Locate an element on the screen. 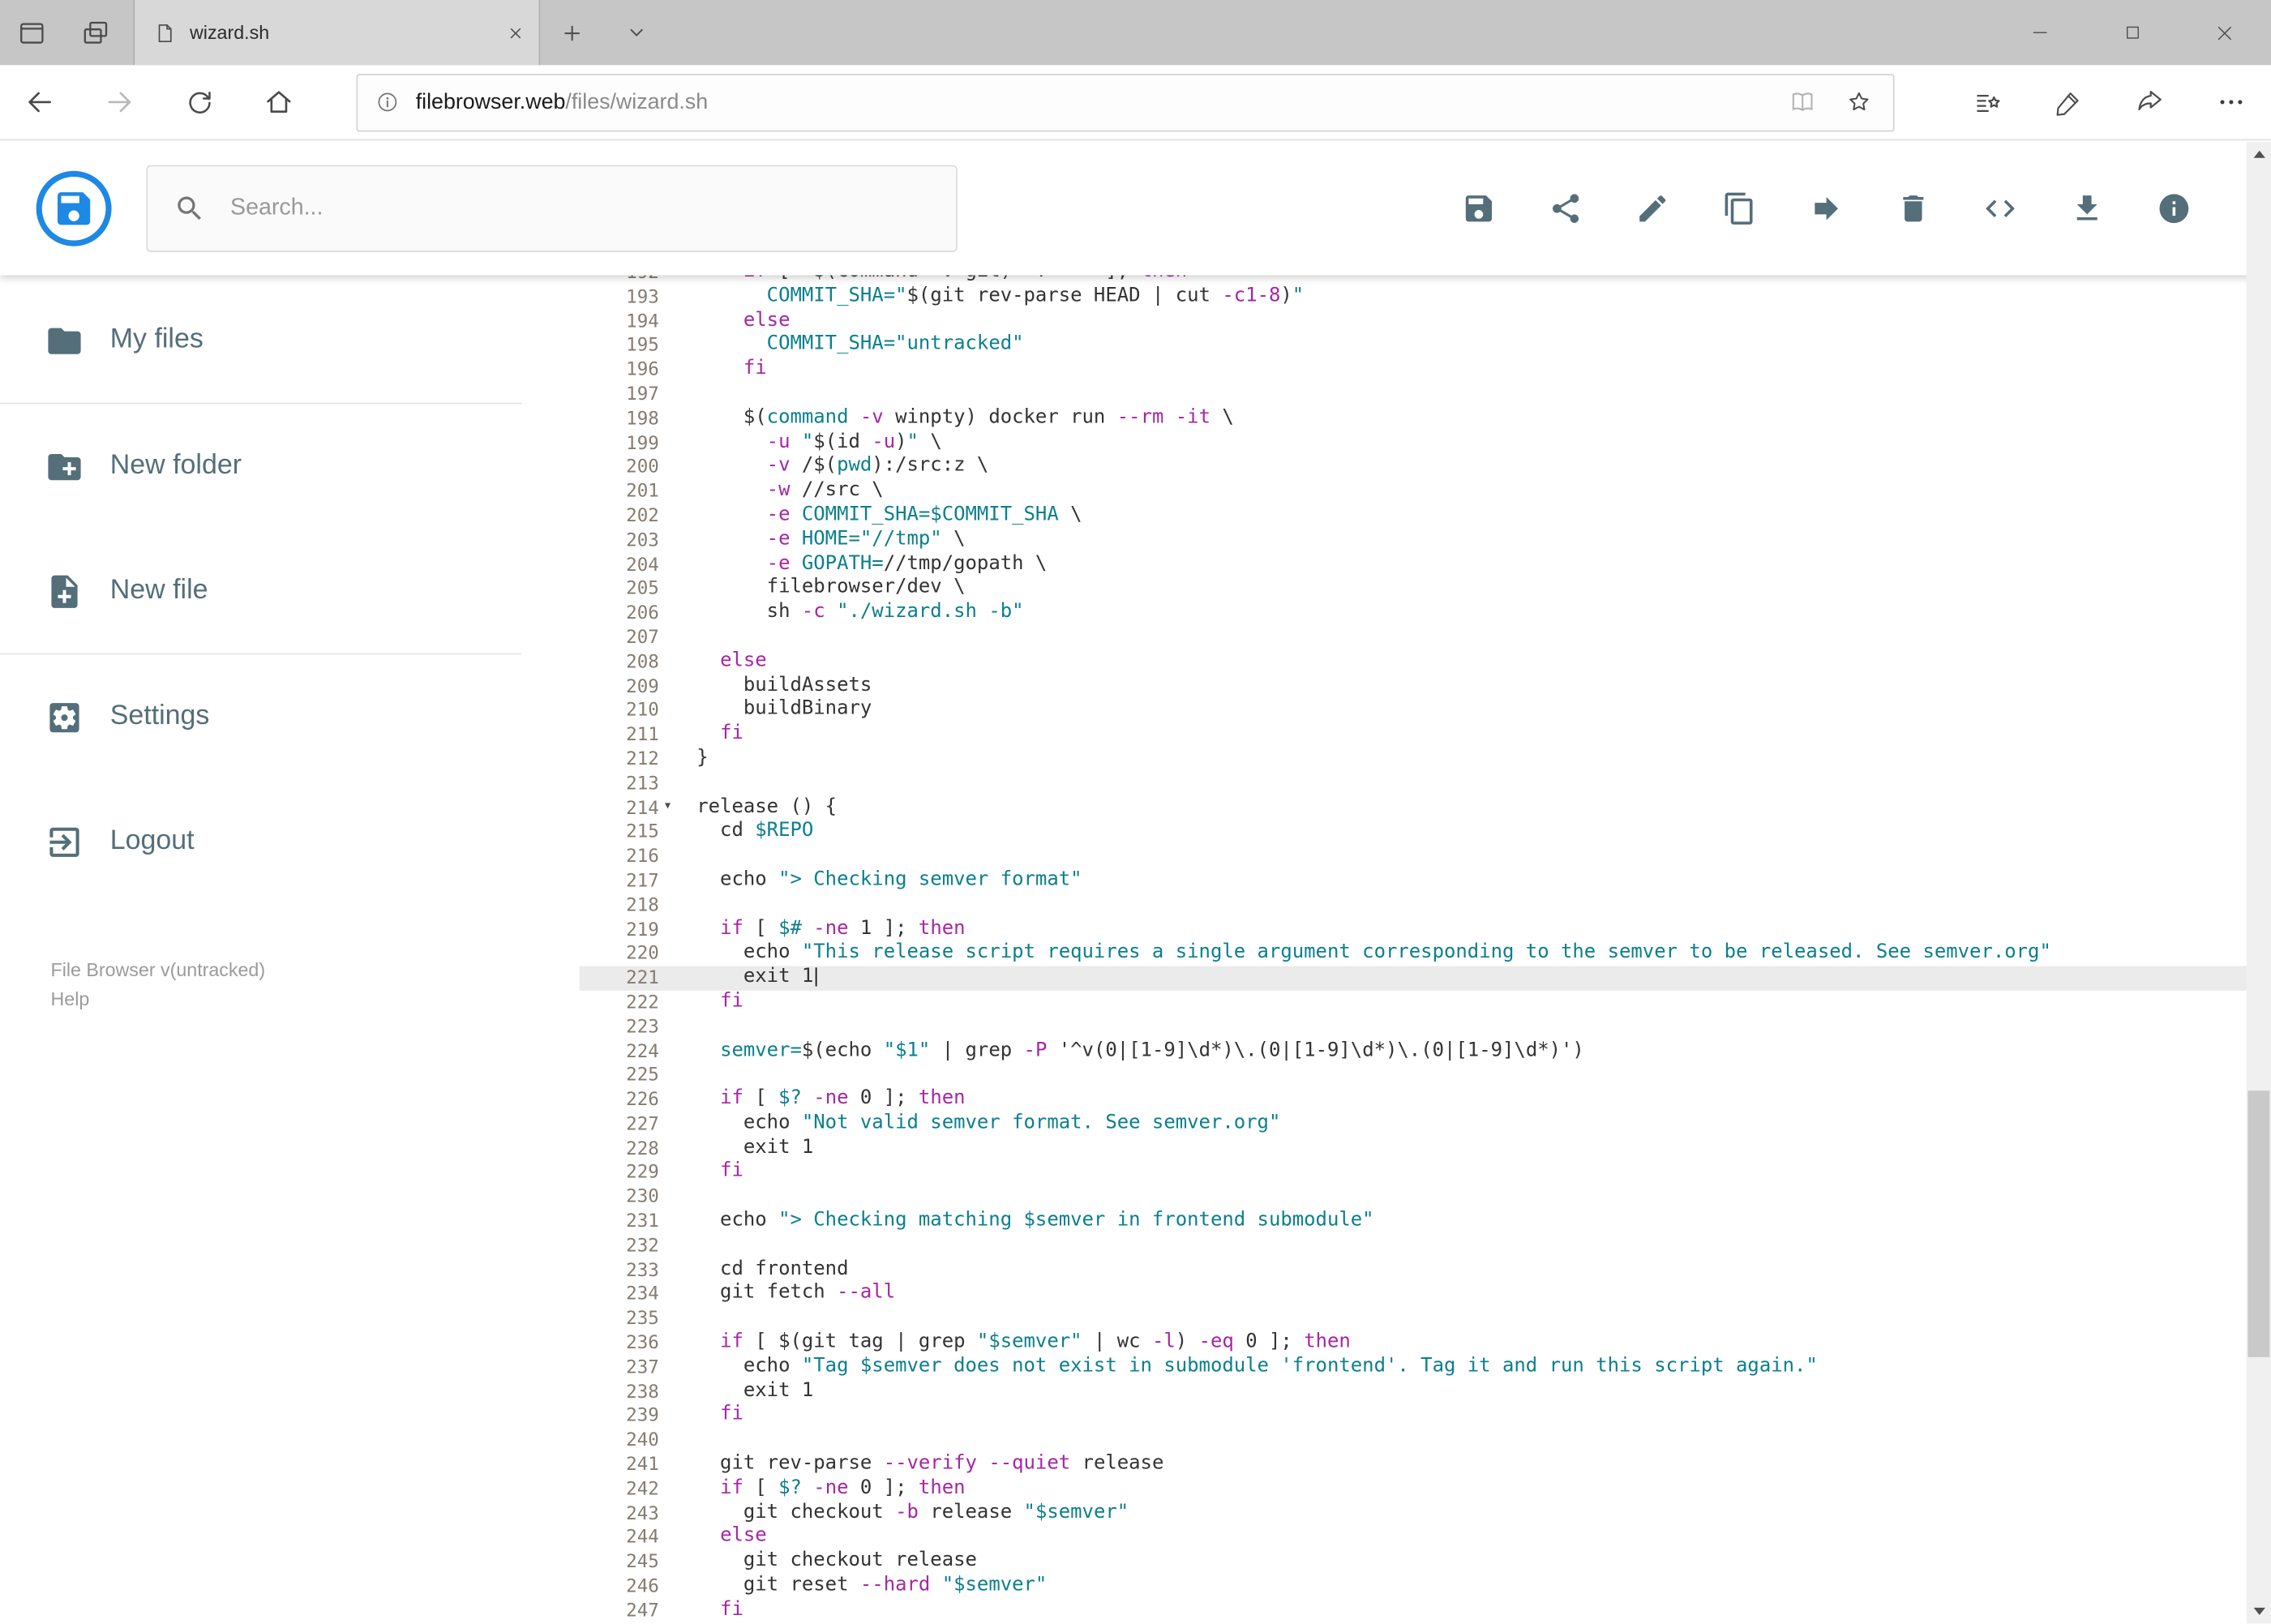 This screenshot has height=1624, width=2271. forward-button is located at coordinates (119, 102).